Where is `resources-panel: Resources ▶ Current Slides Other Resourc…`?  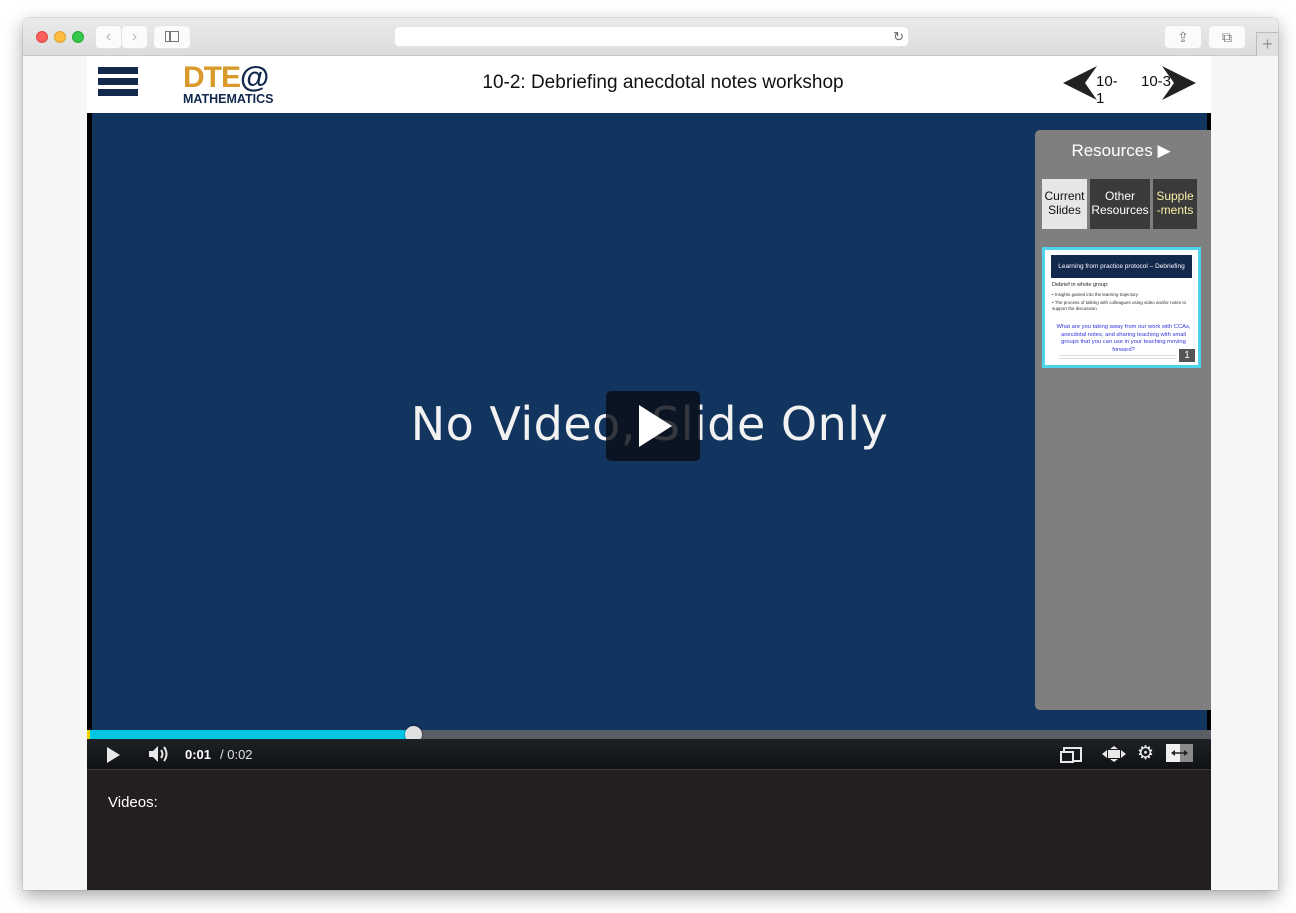
resources-panel: Resources ▶ Current Slides Other Resourc… is located at coordinates (1123, 420).